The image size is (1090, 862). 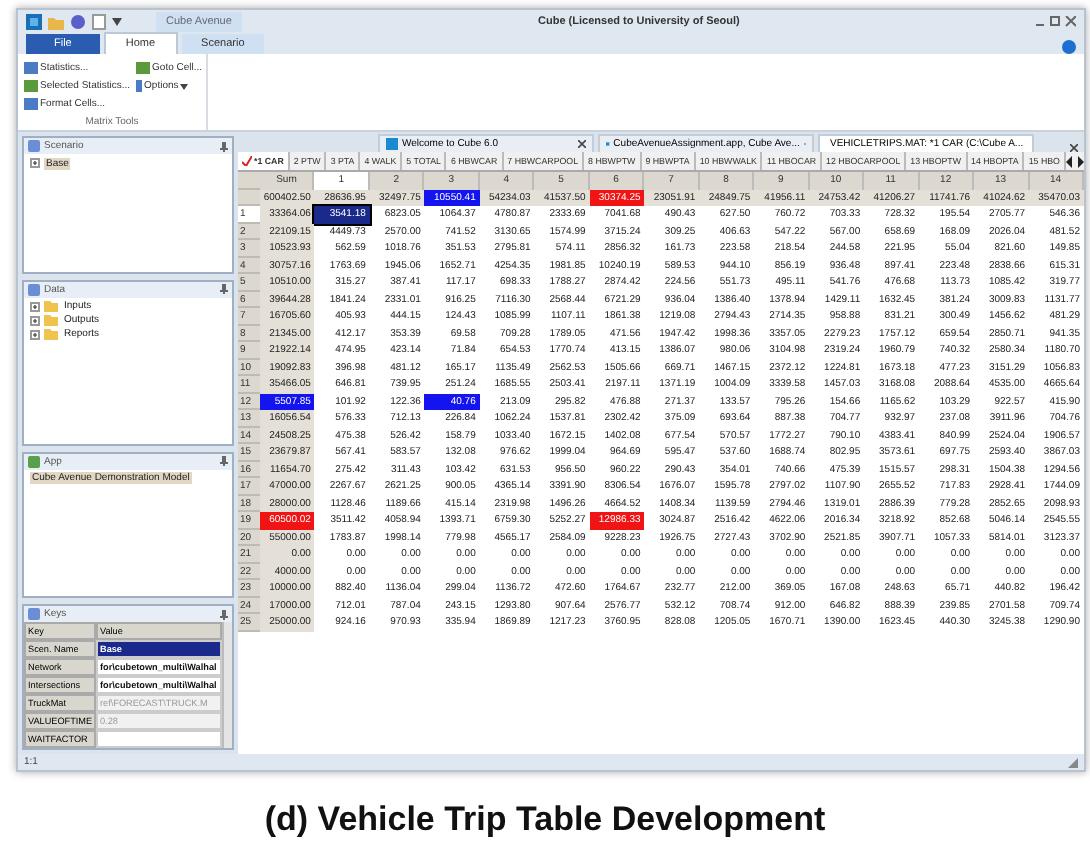 I want to click on table-corner, so click(x=249, y=180).